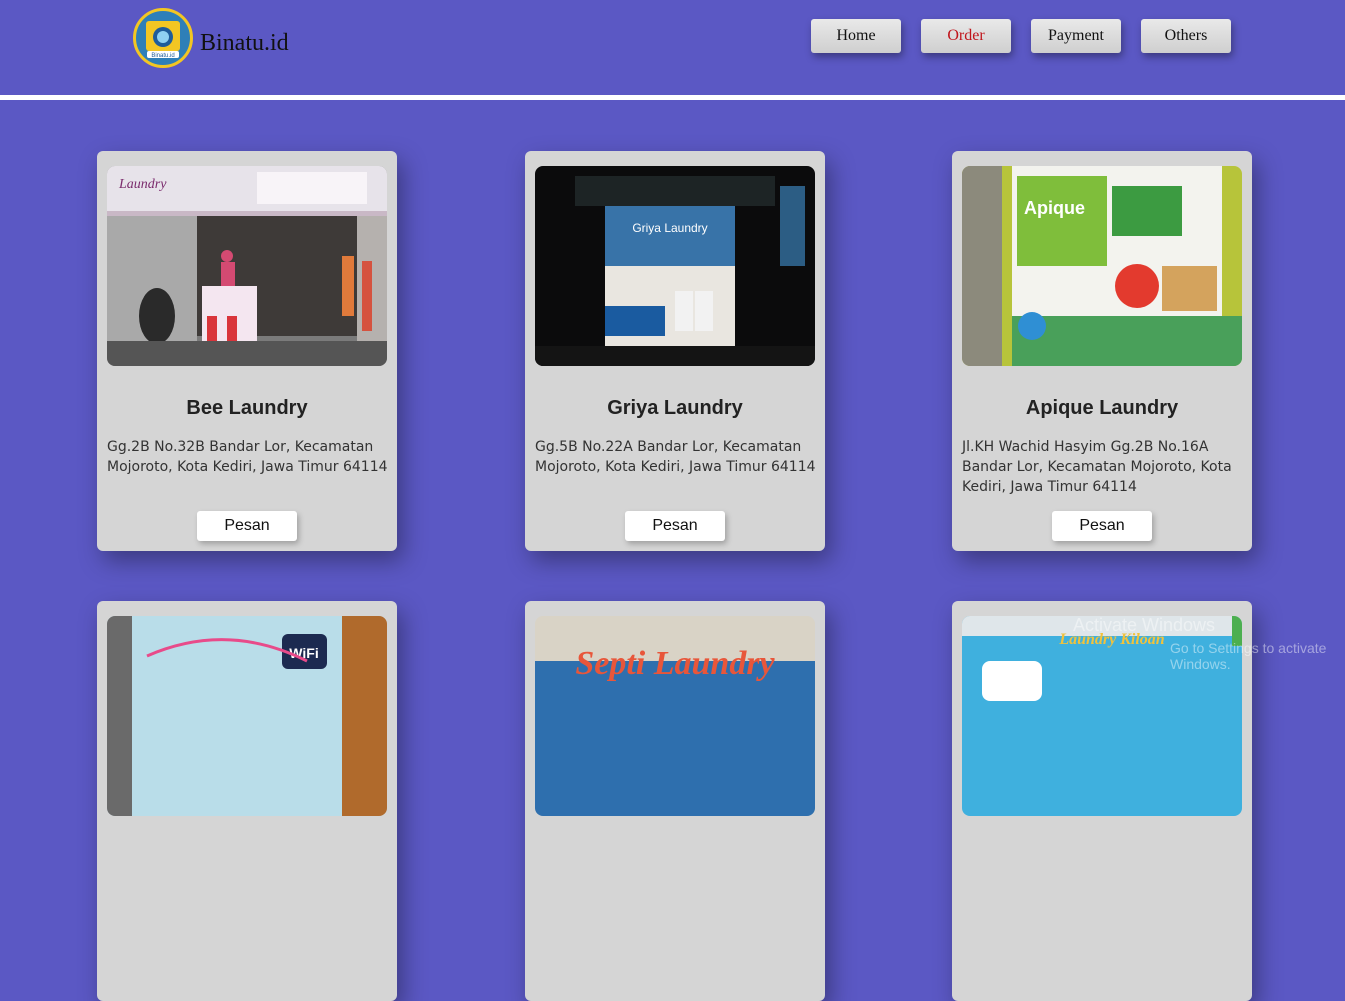  What do you see at coordinates (163, 38) in the screenshot?
I see `logo-washing-machine-icon: Binatu.id` at bounding box center [163, 38].